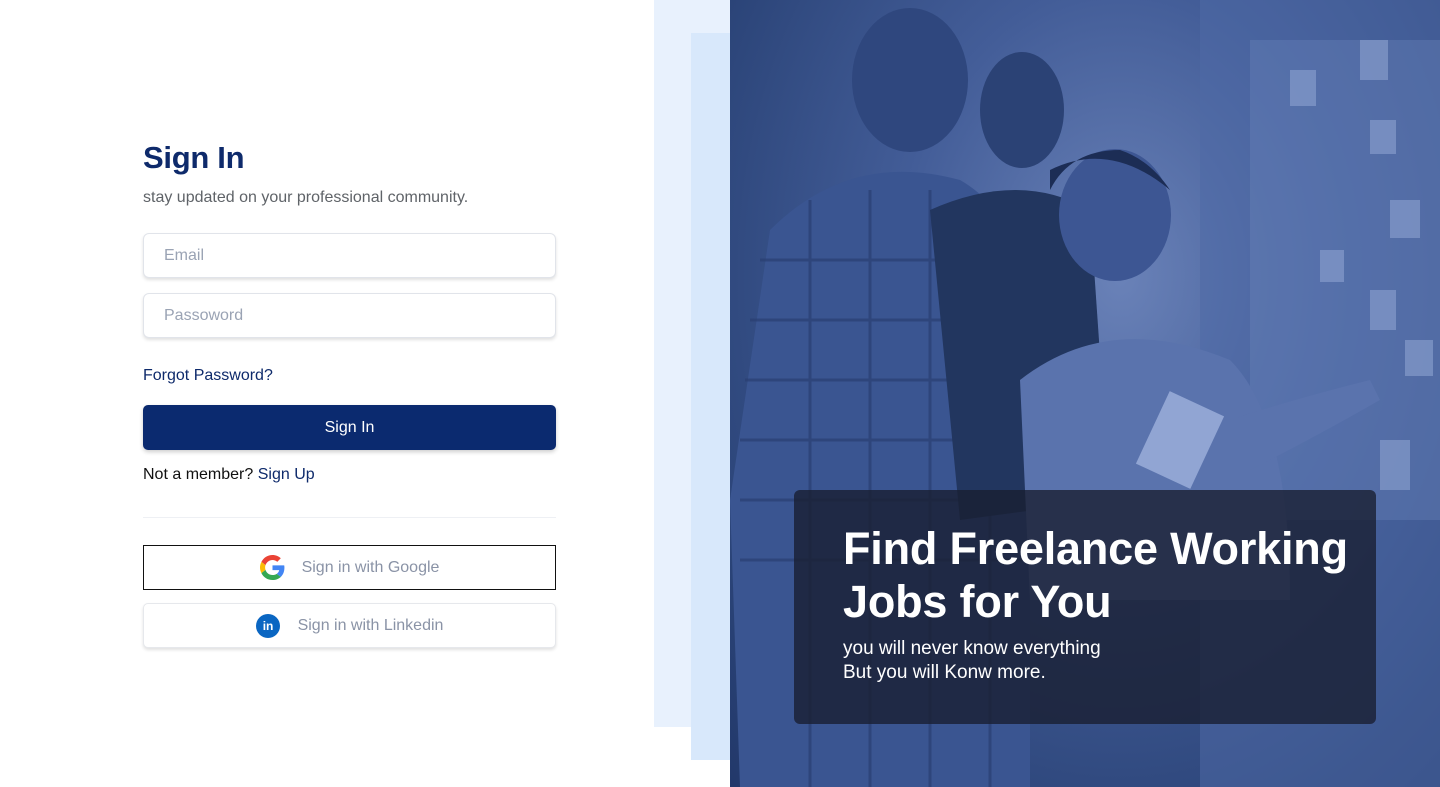 The image size is (1440, 787). Describe the element at coordinates (349, 427) in the screenshot. I see `signin-button: Sign In` at that location.